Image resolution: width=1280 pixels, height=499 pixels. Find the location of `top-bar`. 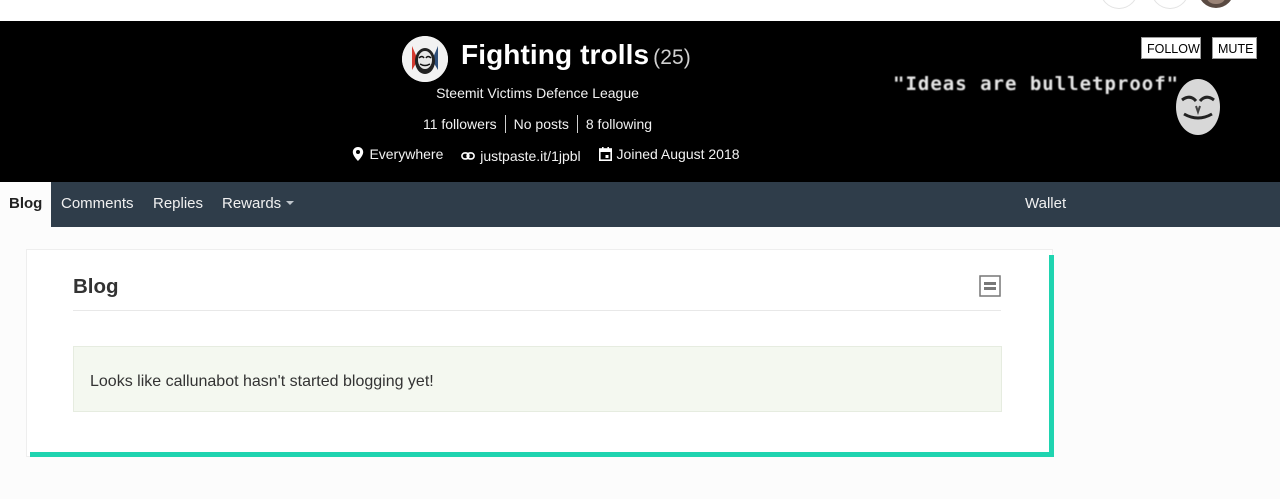

top-bar is located at coordinates (640, 10).